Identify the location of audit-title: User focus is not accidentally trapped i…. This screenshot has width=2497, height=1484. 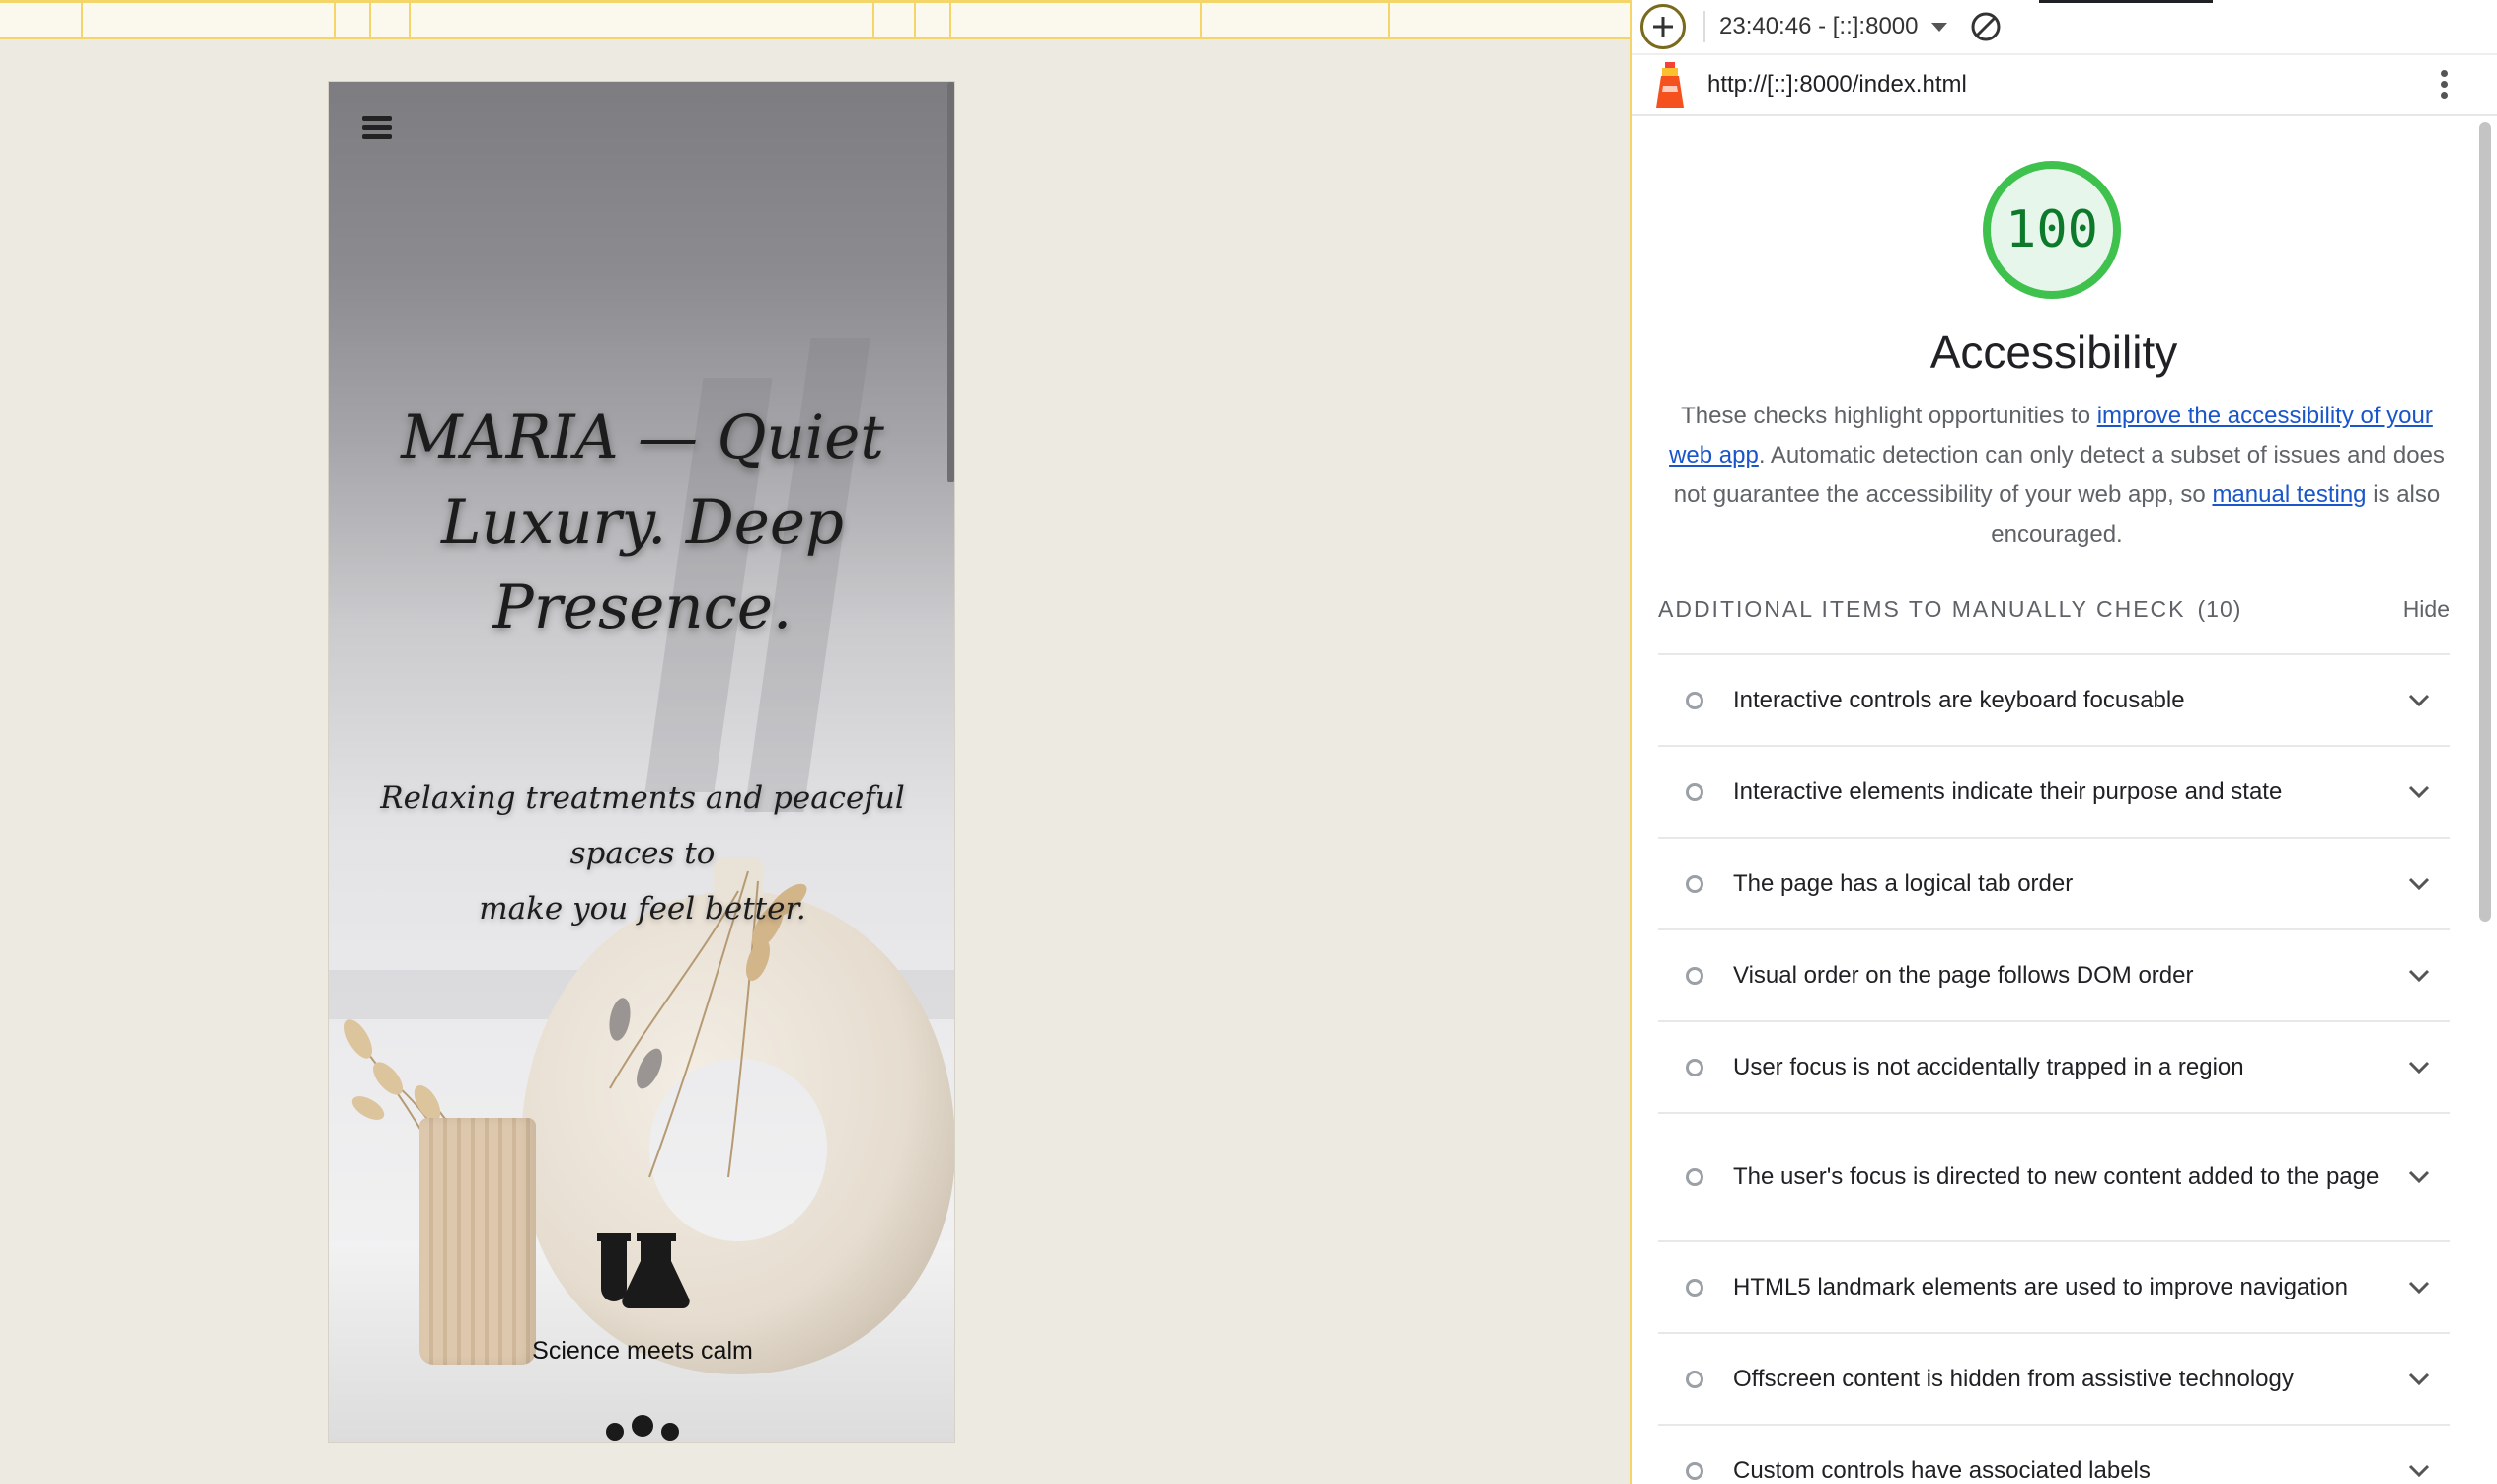
(1989, 1066).